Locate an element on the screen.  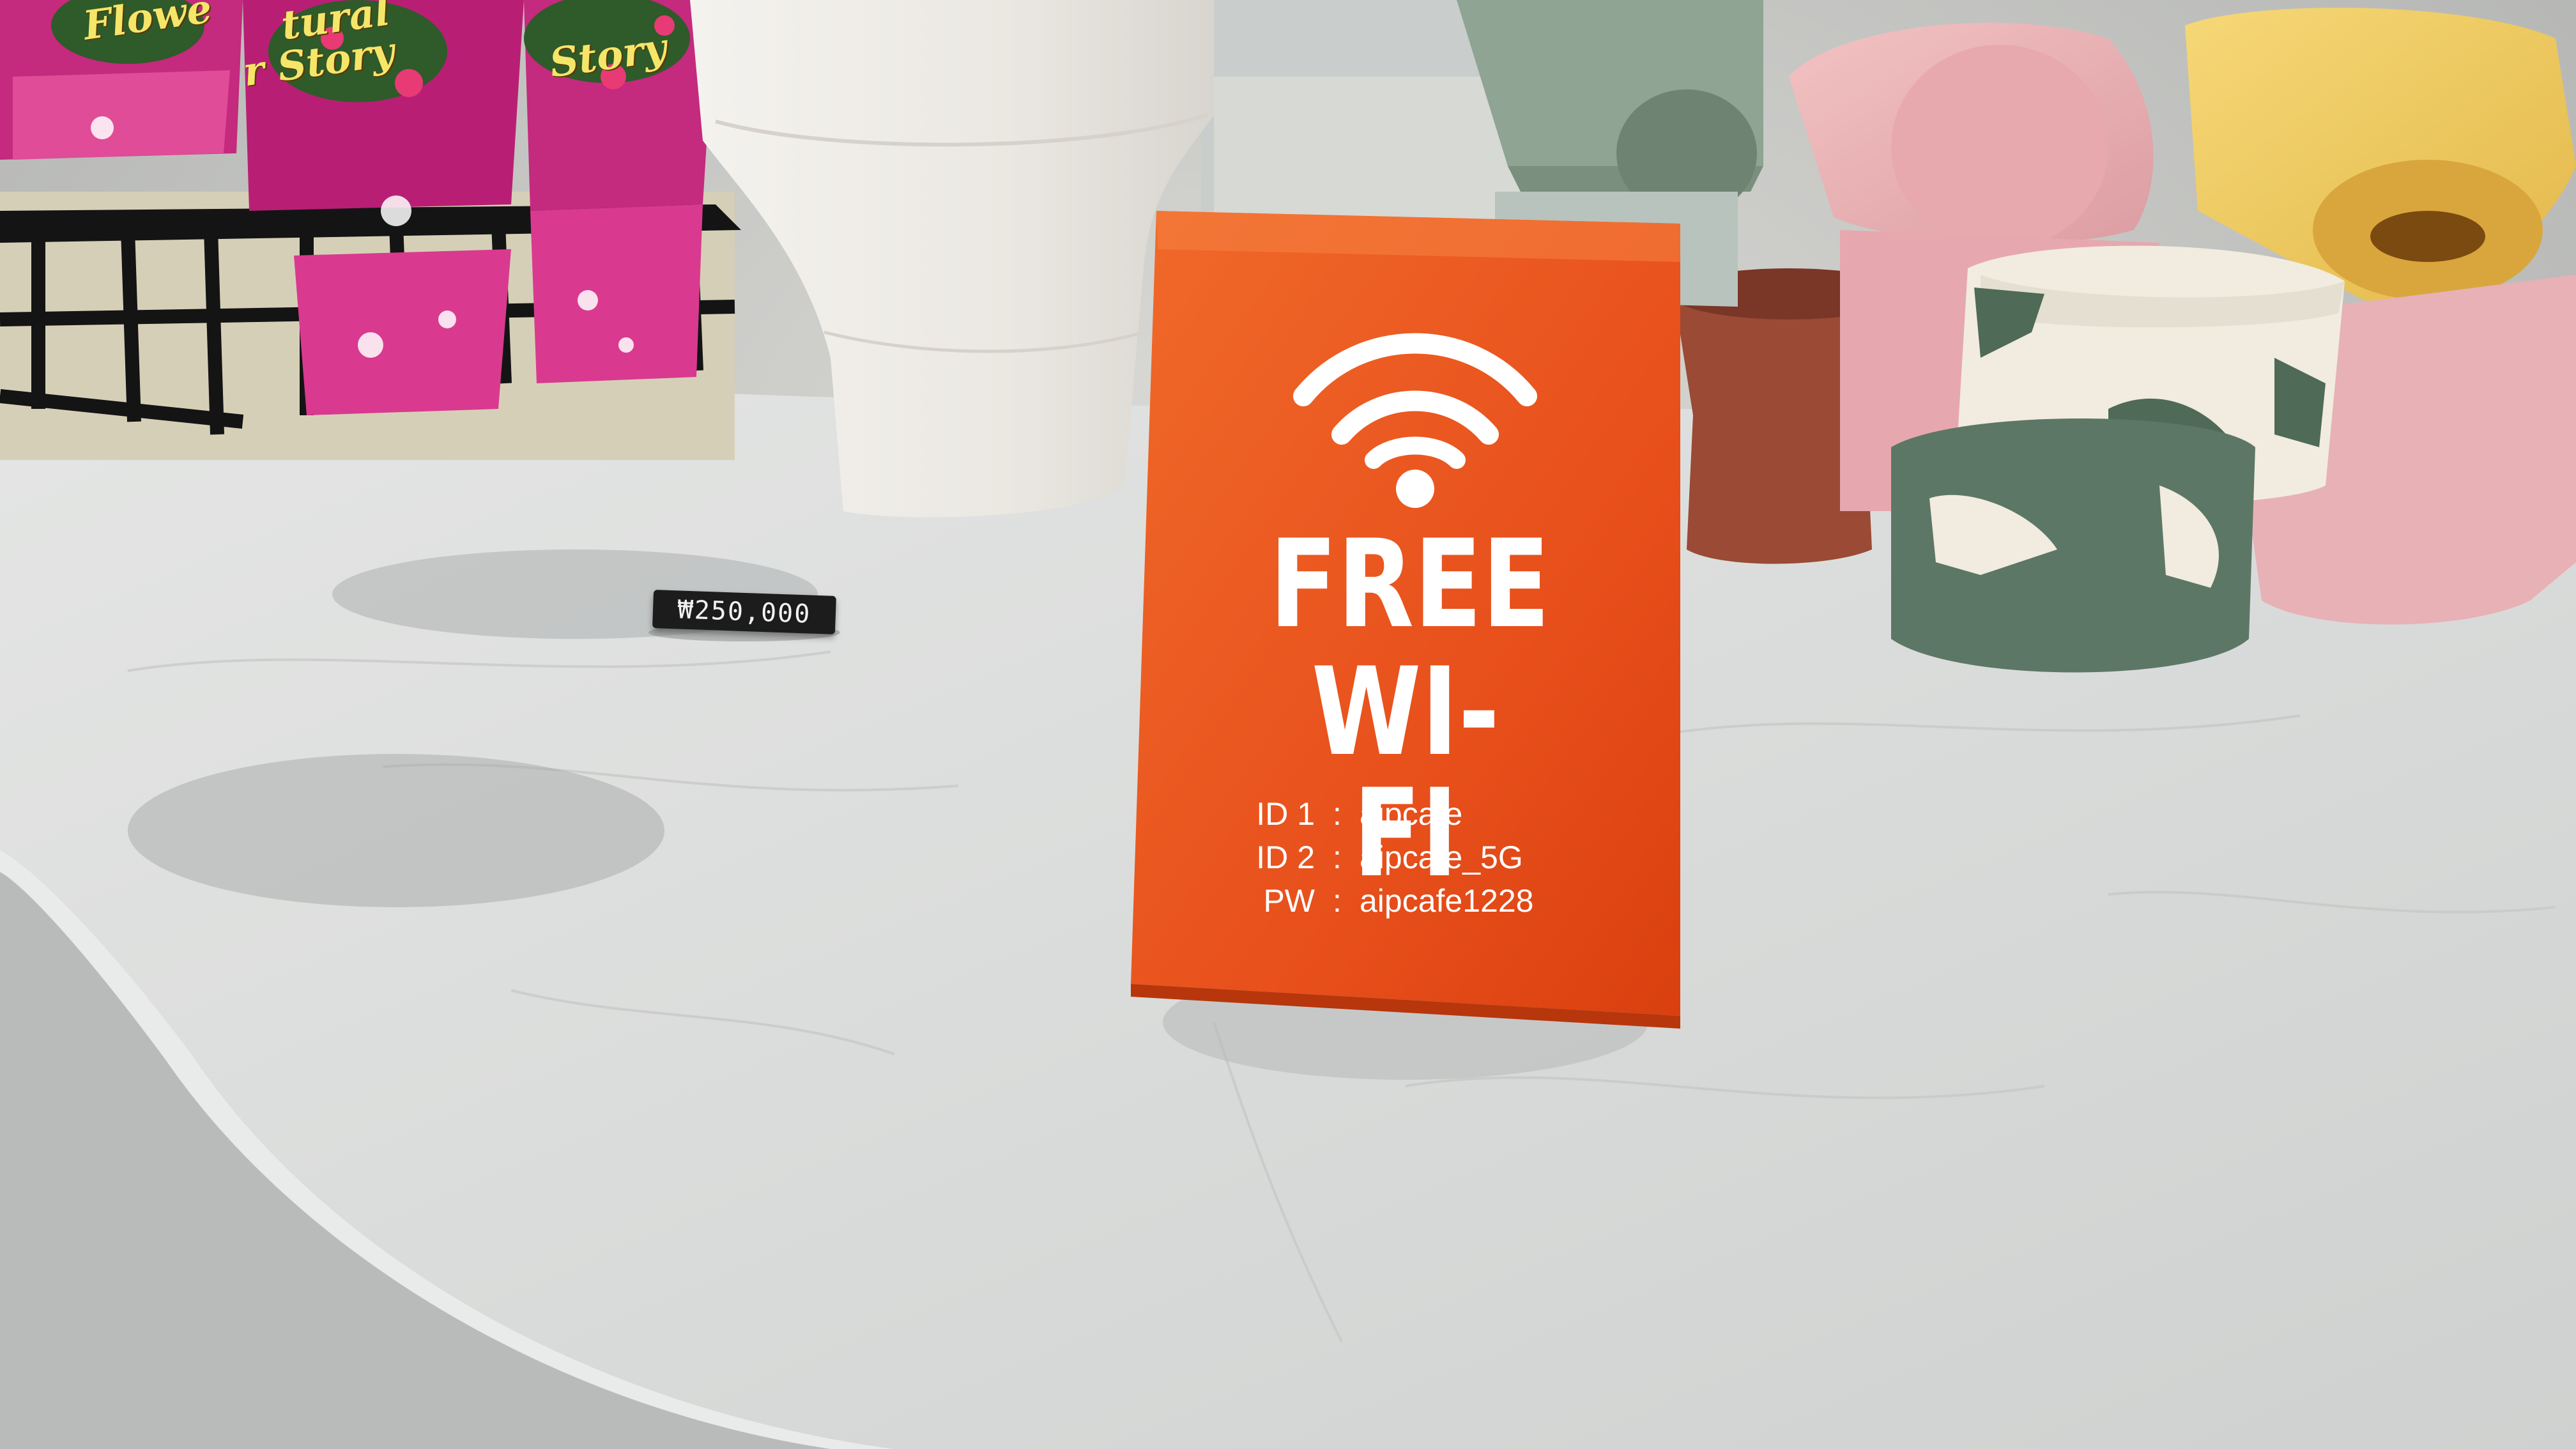
price-tag: ₩250,000 is located at coordinates (744, 612).